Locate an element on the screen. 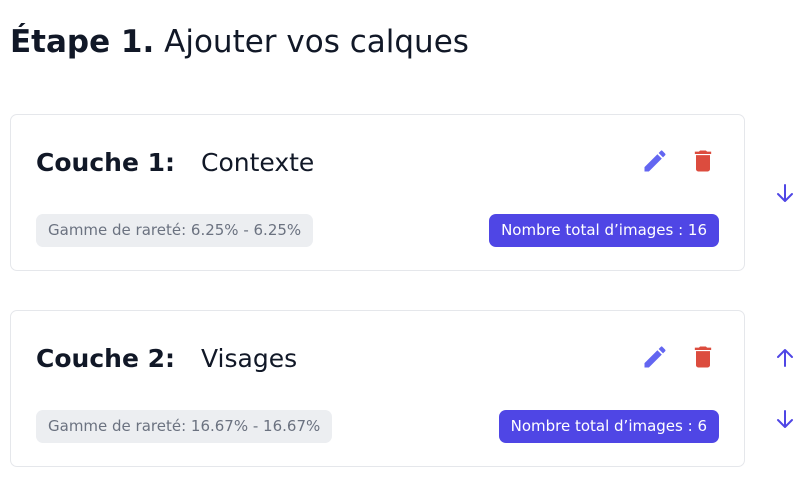 The height and width of the screenshot is (477, 810). layer-title: Couche 1: Contexte is located at coordinates (175, 163).